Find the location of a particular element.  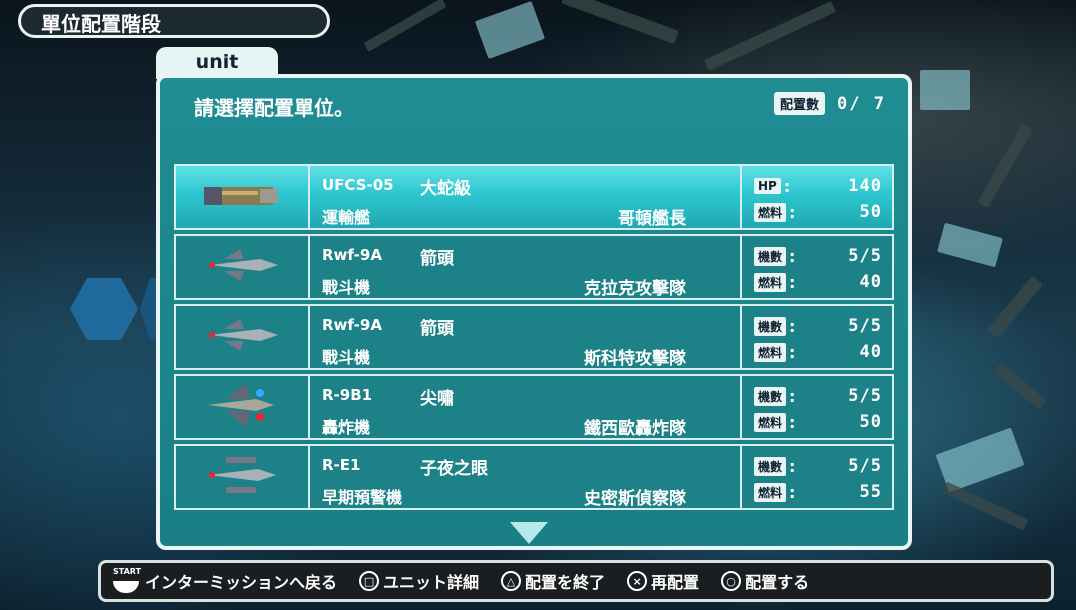

deploy-count: 配置數 0/ 7 is located at coordinates (830, 103).